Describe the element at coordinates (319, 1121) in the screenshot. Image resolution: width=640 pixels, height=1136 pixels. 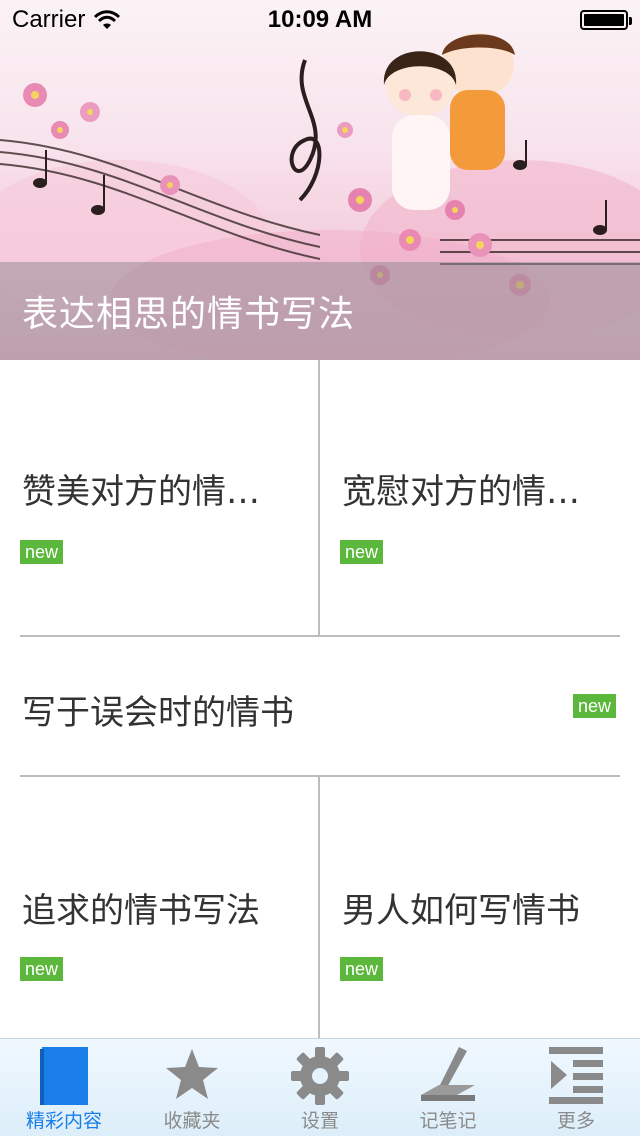
I see `tab-label: 设置` at that location.